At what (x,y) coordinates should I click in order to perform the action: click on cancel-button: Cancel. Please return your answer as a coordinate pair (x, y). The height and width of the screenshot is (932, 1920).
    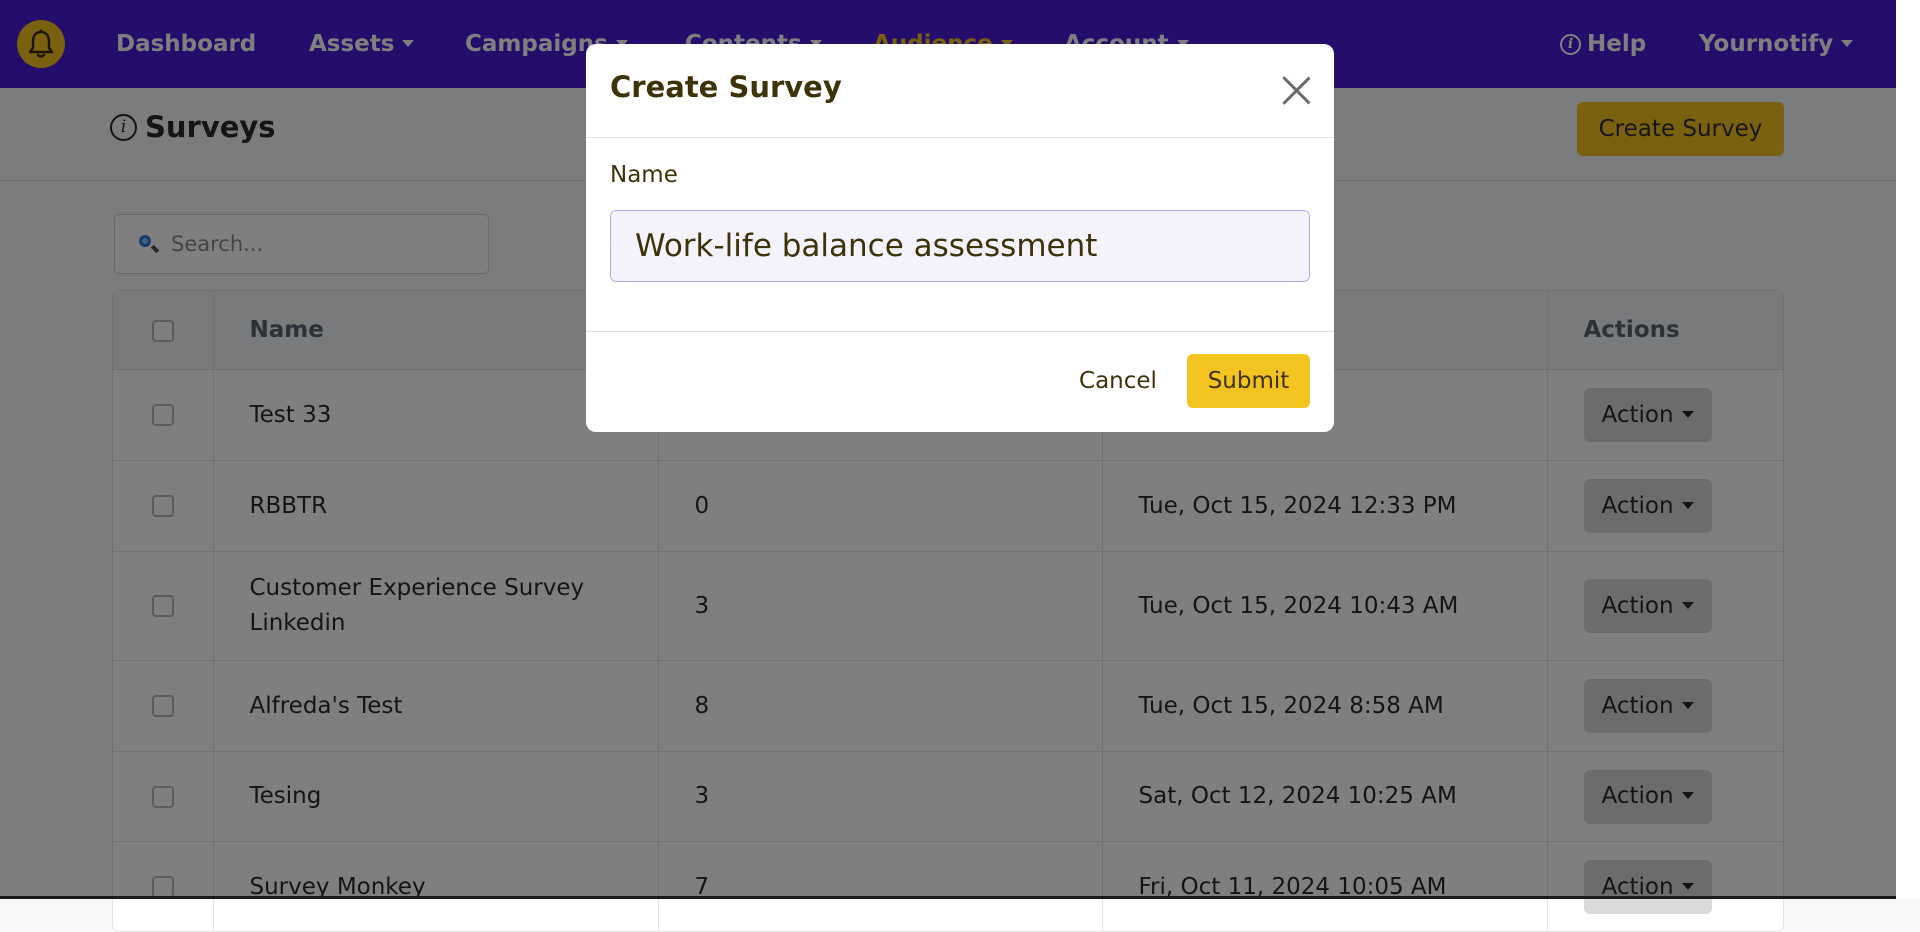
    Looking at the image, I should click on (1118, 381).